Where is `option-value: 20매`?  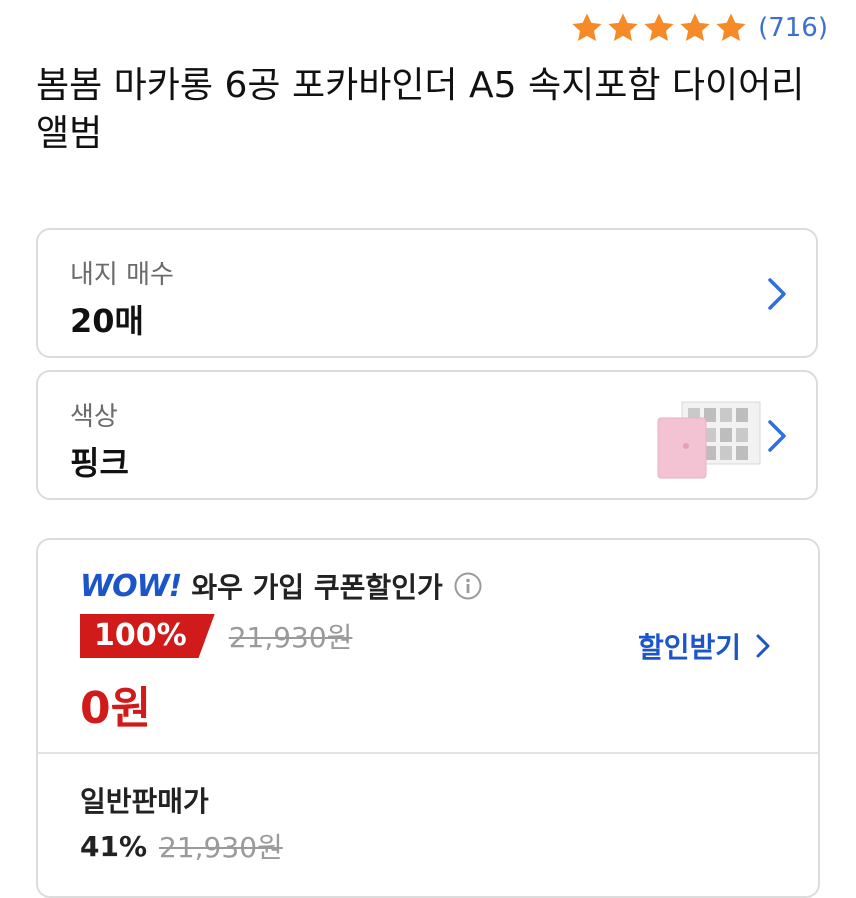 option-value: 20매 is located at coordinates (107, 321).